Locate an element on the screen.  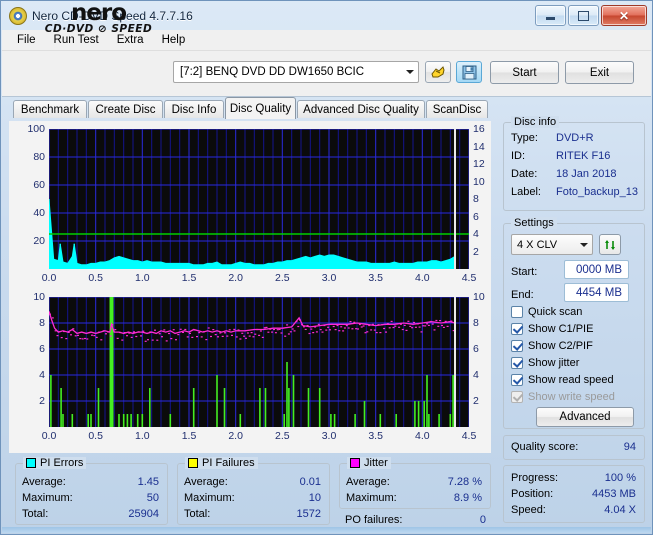
jitter-title: Jitter is located at coordinates (376, 463).